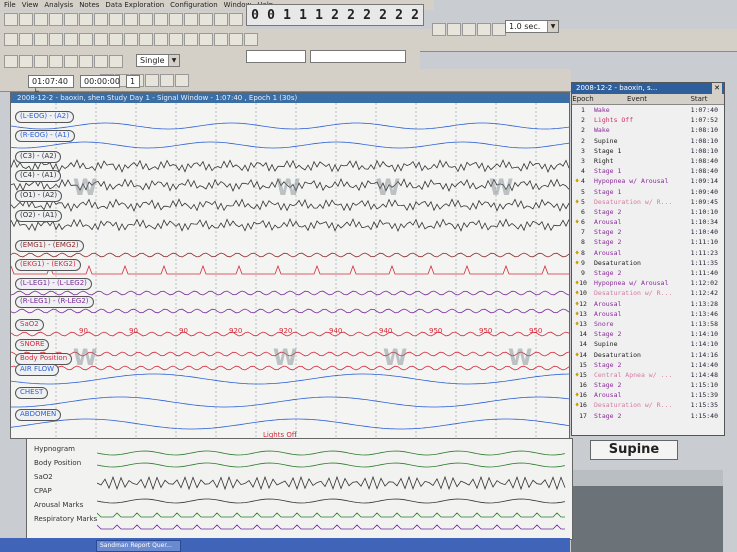  I want to click on col-event: Event, so click(637, 99).